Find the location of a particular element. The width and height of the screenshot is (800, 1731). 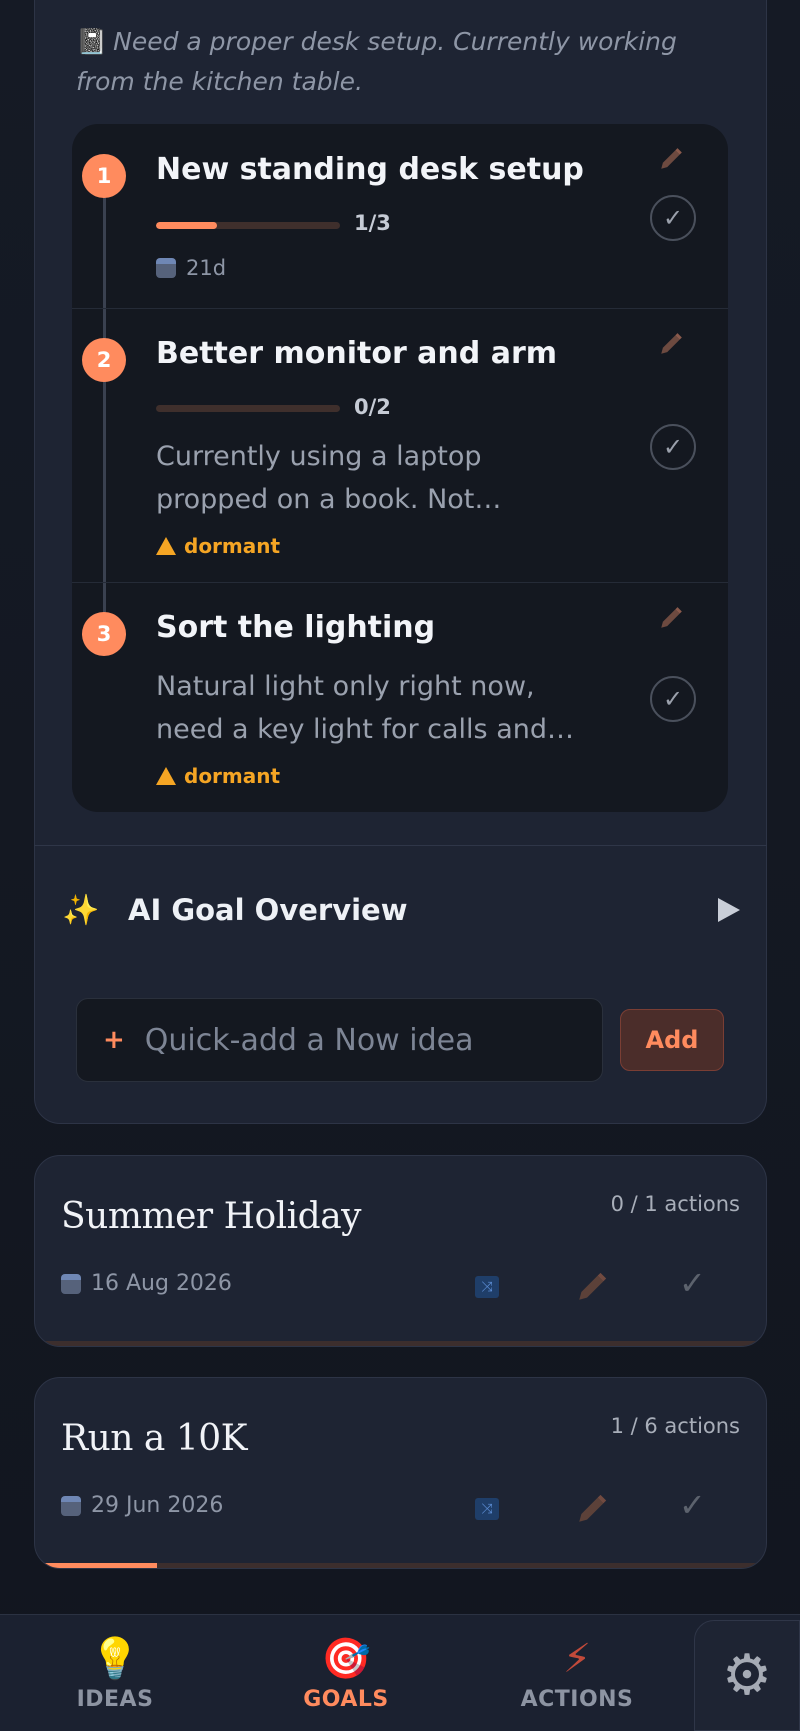

expand-play-icon is located at coordinates (729, 910).